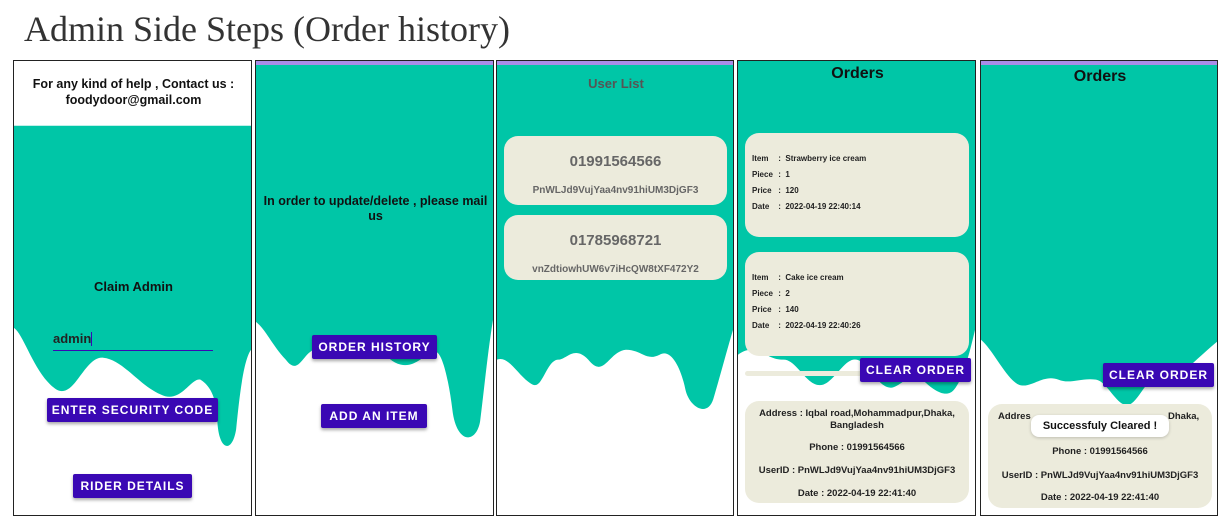  What do you see at coordinates (615, 240) in the screenshot?
I see `user-phone: 01785968721` at bounding box center [615, 240].